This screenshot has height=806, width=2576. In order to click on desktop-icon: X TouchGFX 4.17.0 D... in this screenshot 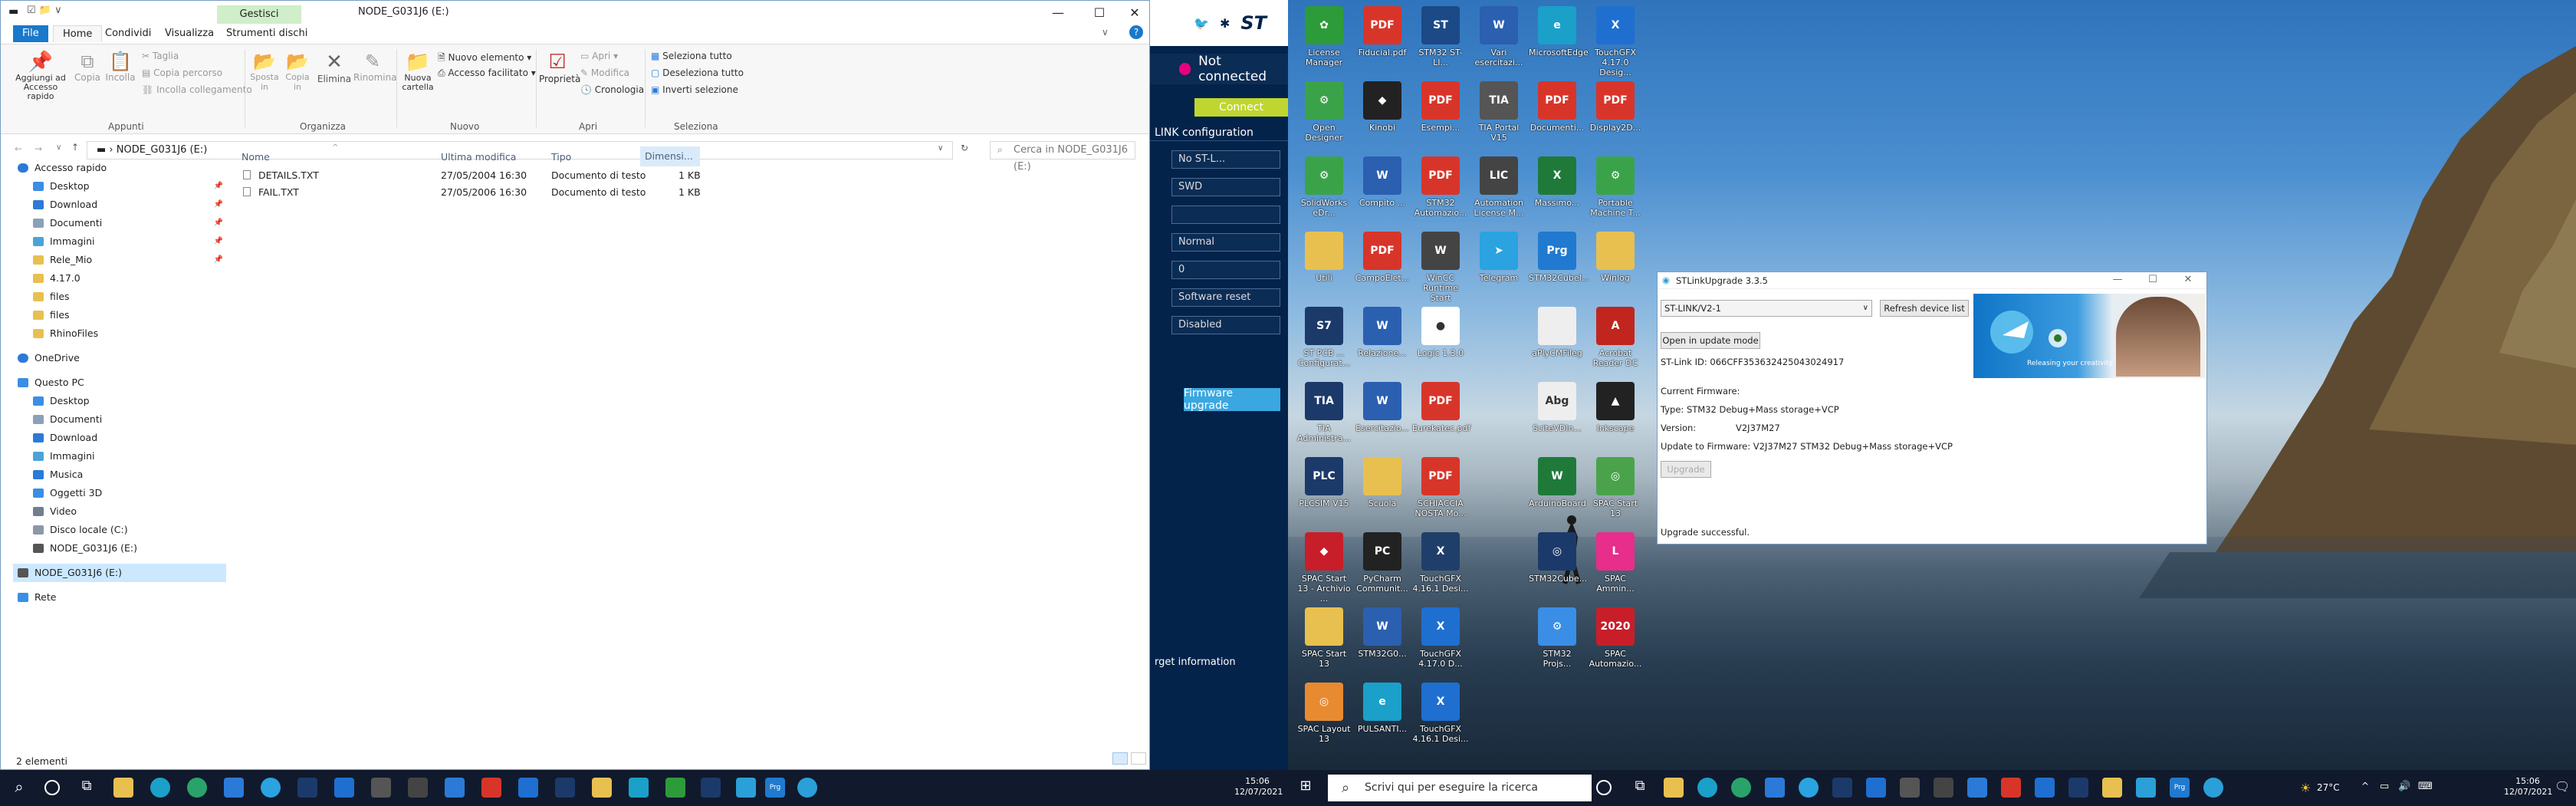, I will do `click(1441, 640)`.